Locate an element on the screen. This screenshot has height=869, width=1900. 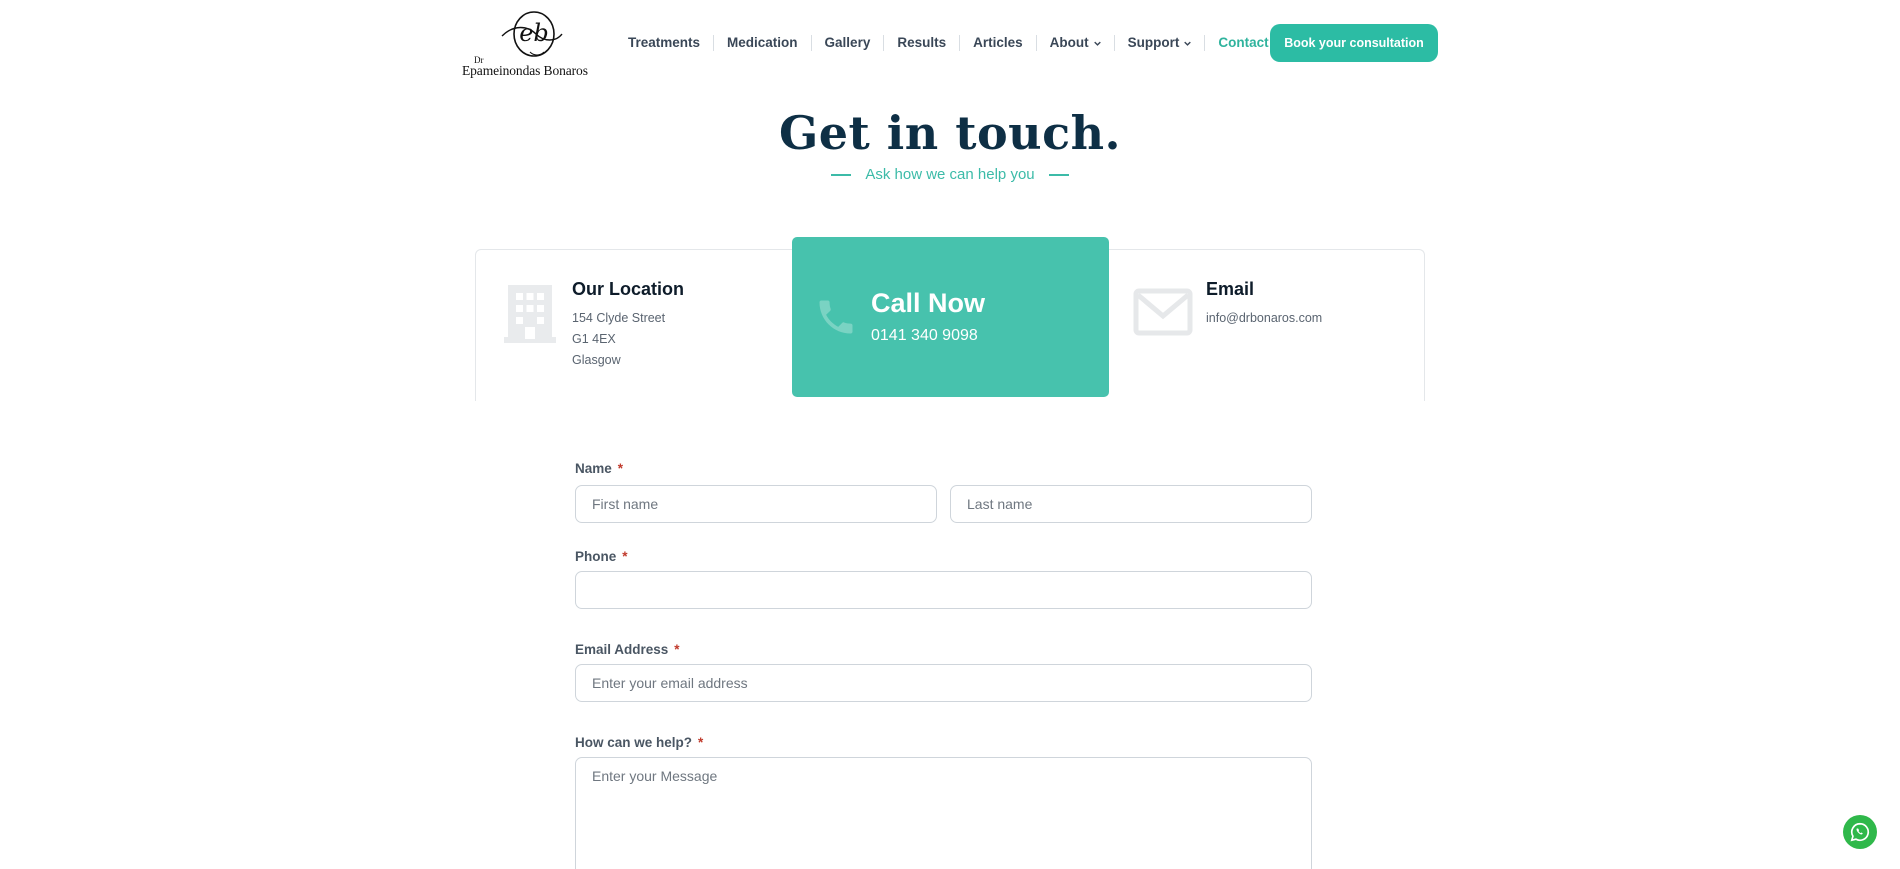
nav-item-support: Support is located at coordinates (1159, 43).